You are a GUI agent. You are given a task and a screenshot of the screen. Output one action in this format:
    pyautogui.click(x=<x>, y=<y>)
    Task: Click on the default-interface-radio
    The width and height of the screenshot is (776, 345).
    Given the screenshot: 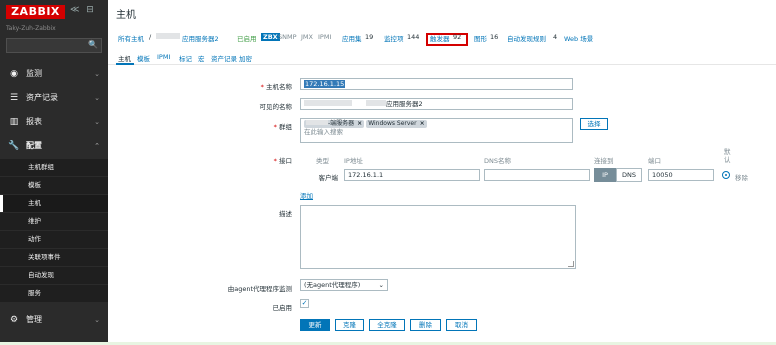 What is the action you would take?
    pyautogui.click(x=726, y=175)
    